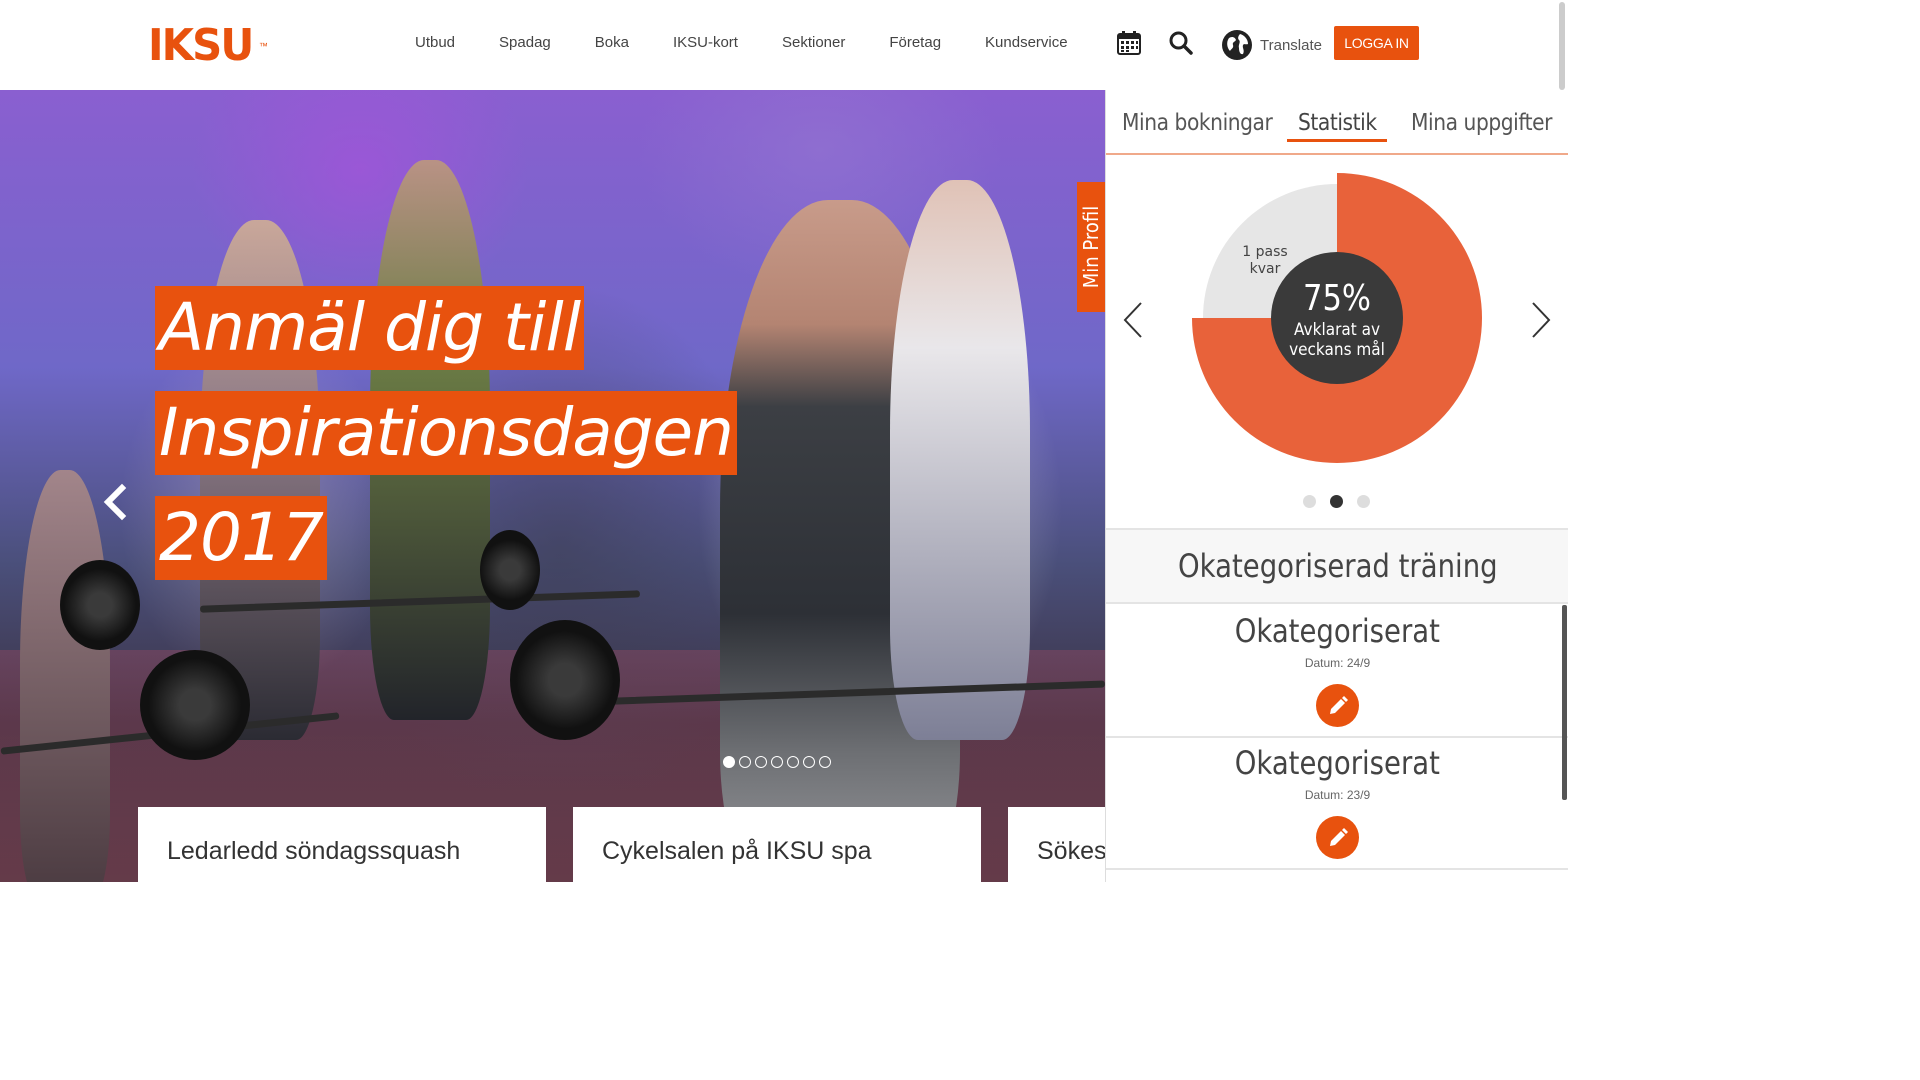 The width and height of the screenshot is (1920, 1080). Describe the element at coordinates (1026, 43) in the screenshot. I see `nav-item-kundservice: Kundservice` at that location.